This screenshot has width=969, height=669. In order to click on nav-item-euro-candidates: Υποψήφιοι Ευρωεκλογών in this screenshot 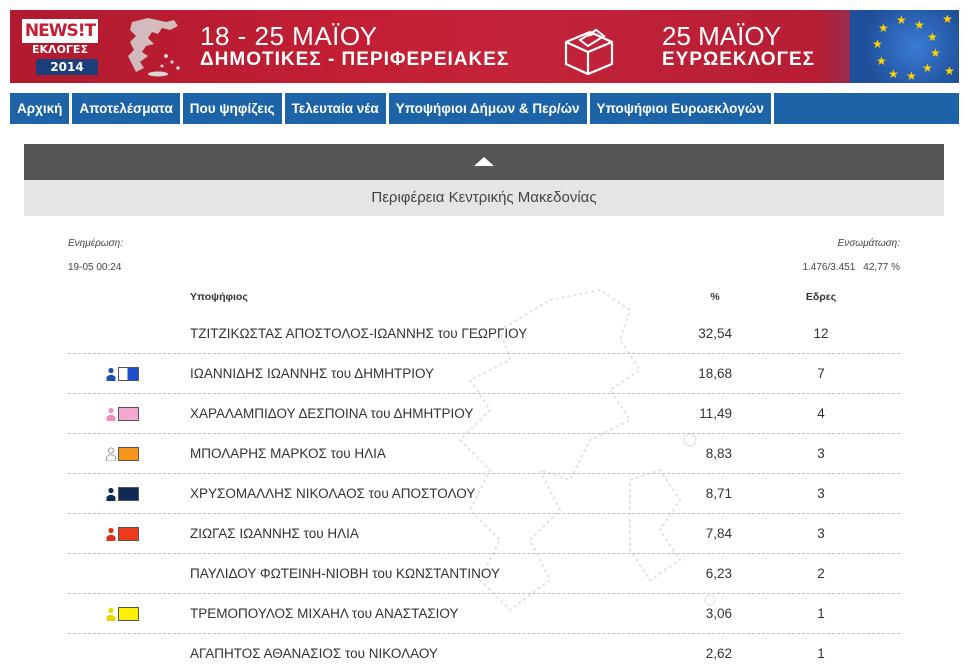, I will do `click(682, 108)`.